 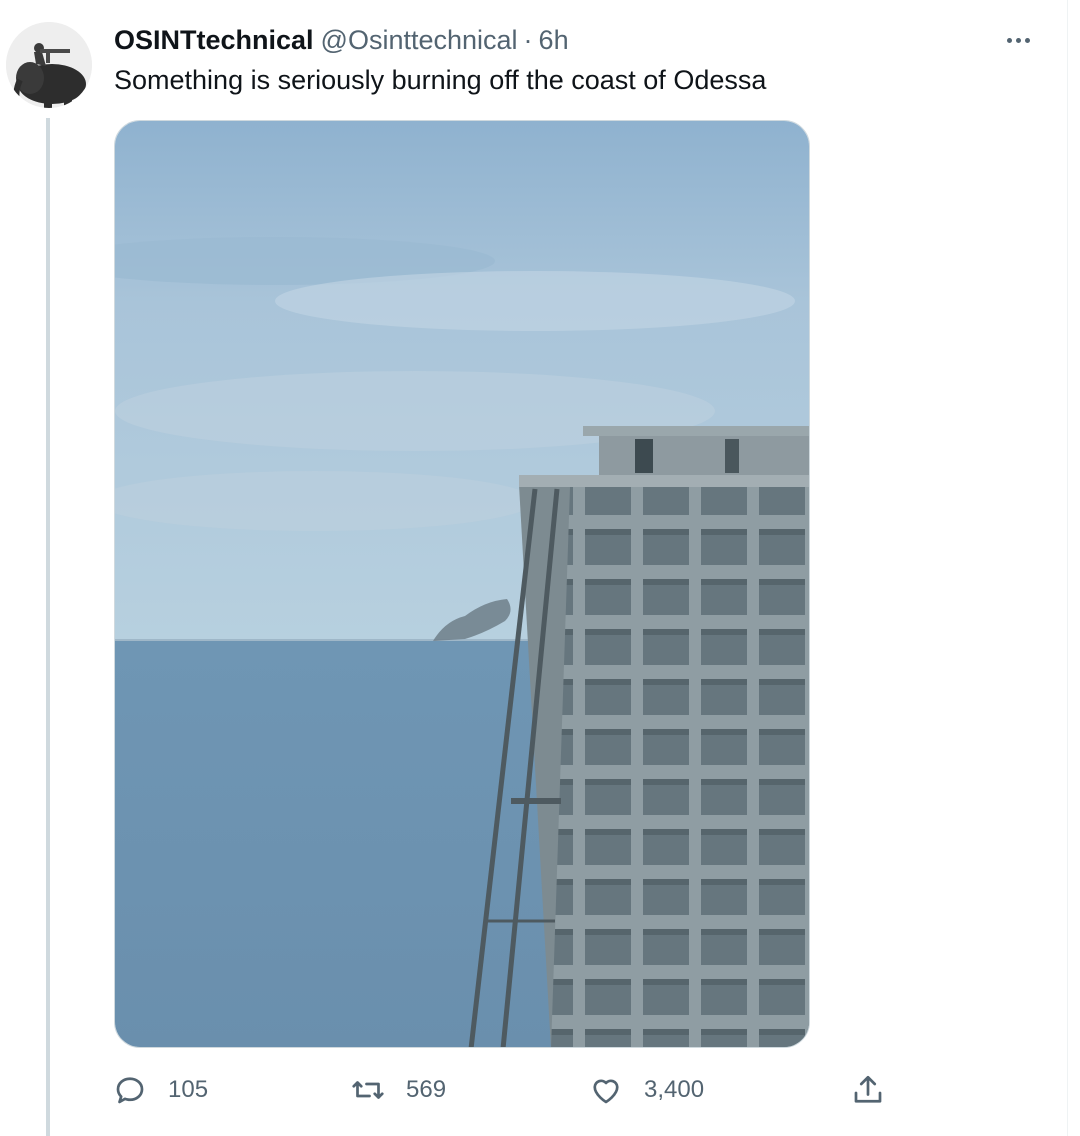 What do you see at coordinates (188, 1089) in the screenshot?
I see `reply-count: 105` at bounding box center [188, 1089].